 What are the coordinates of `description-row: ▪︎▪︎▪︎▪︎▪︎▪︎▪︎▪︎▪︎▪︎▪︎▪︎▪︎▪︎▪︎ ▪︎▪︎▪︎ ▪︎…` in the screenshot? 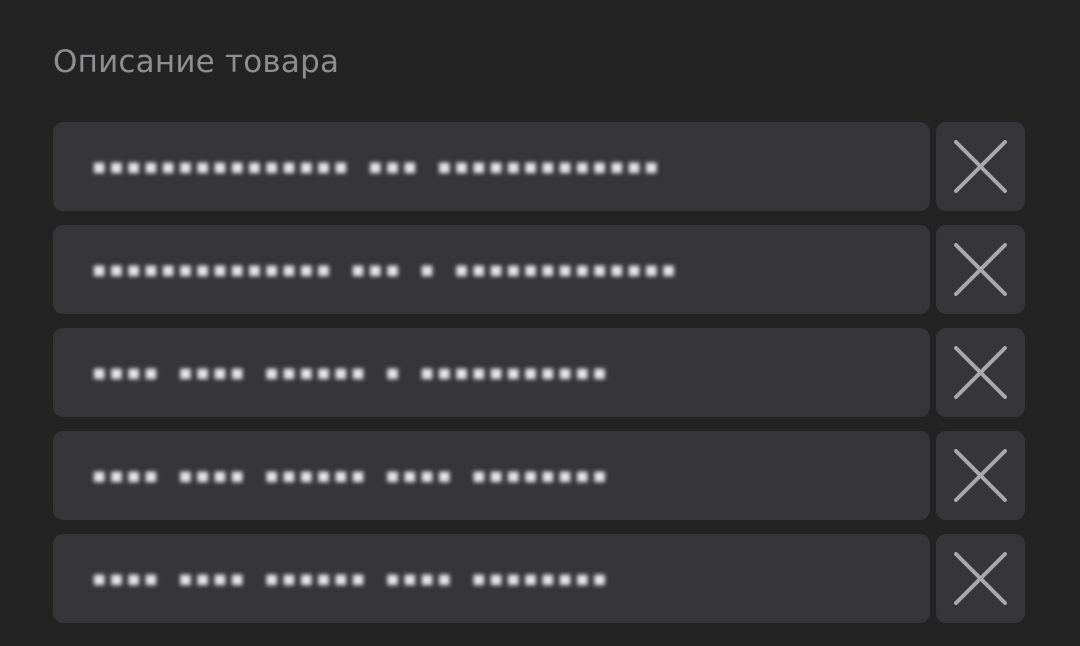 It's located at (539, 166).